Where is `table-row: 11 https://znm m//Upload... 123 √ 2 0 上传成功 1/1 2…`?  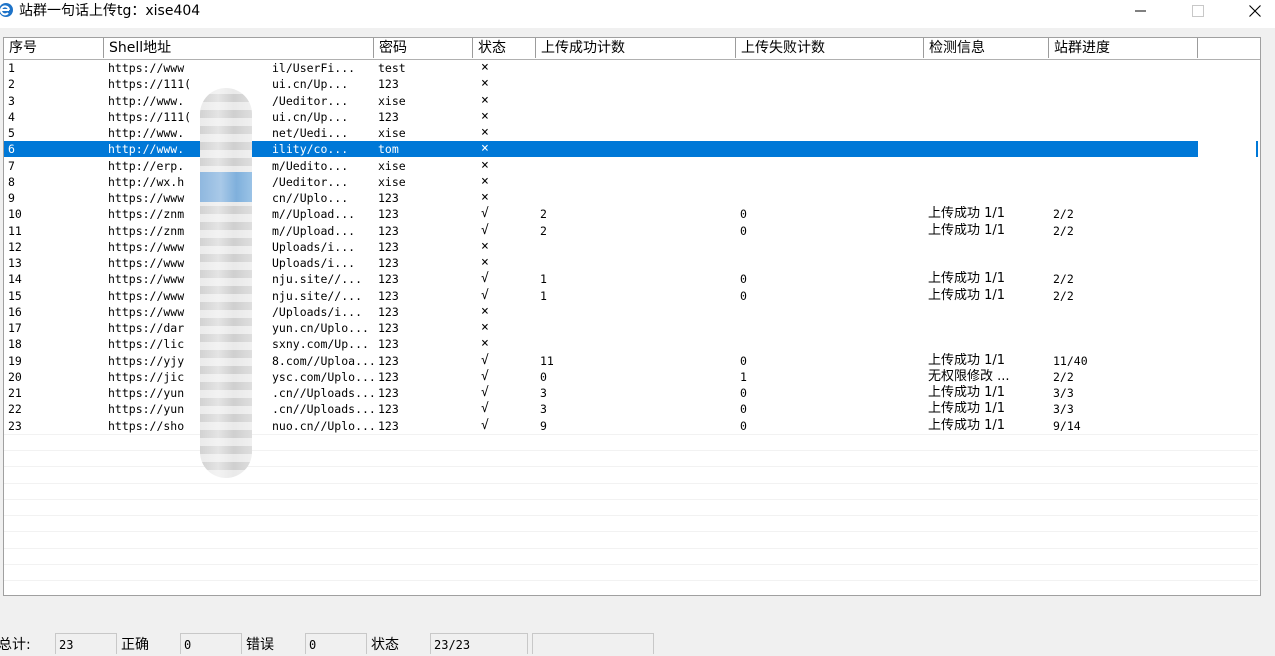
table-row: 11 https://znm m//Upload... 123 √ 2 0 上传成功 1/1 2… is located at coordinates (631, 231).